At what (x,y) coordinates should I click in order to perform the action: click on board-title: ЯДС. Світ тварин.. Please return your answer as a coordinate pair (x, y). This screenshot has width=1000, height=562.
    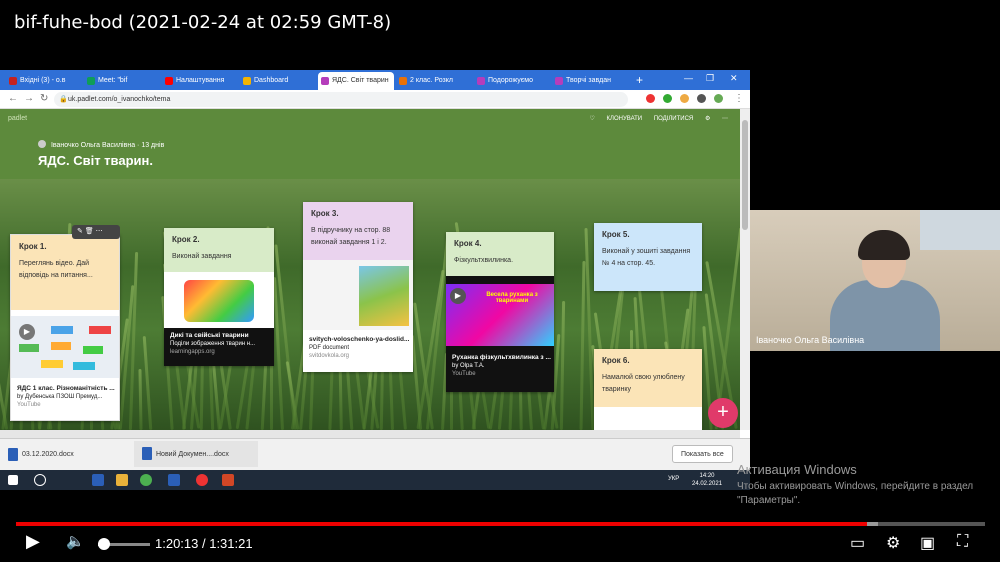
    Looking at the image, I should click on (96, 160).